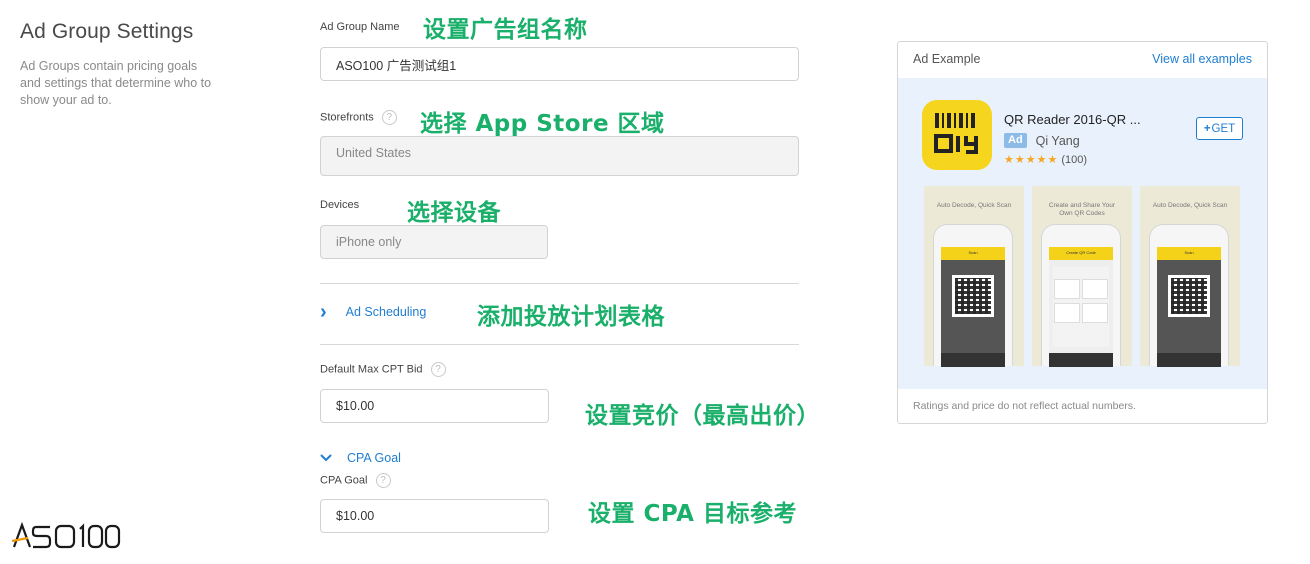 This screenshot has width=1310, height=564. I want to click on aso100-logo-icon, so click(66, 535).